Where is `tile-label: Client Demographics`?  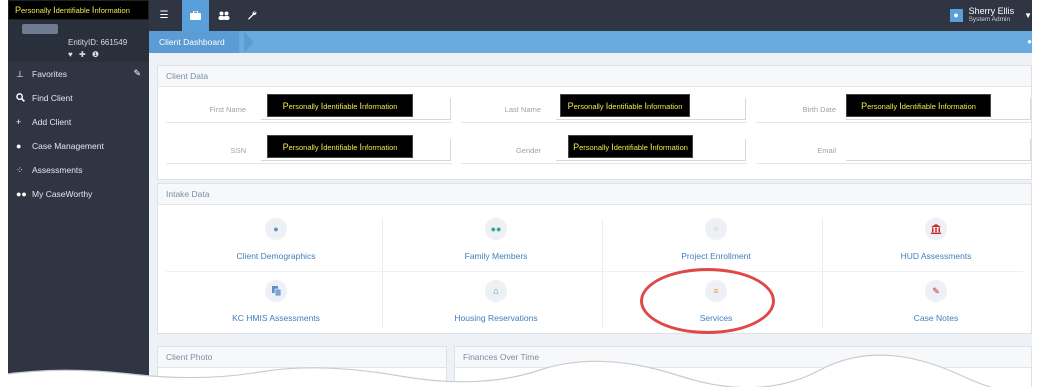 tile-label: Client Demographics is located at coordinates (276, 256).